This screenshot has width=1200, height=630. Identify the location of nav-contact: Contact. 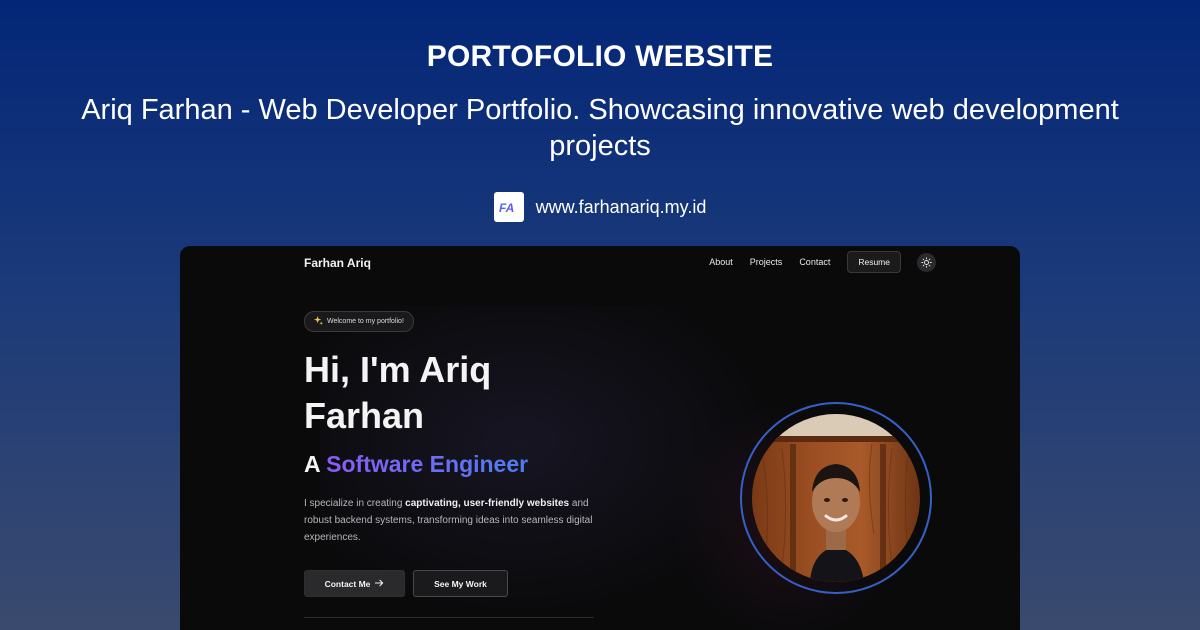
(814, 262).